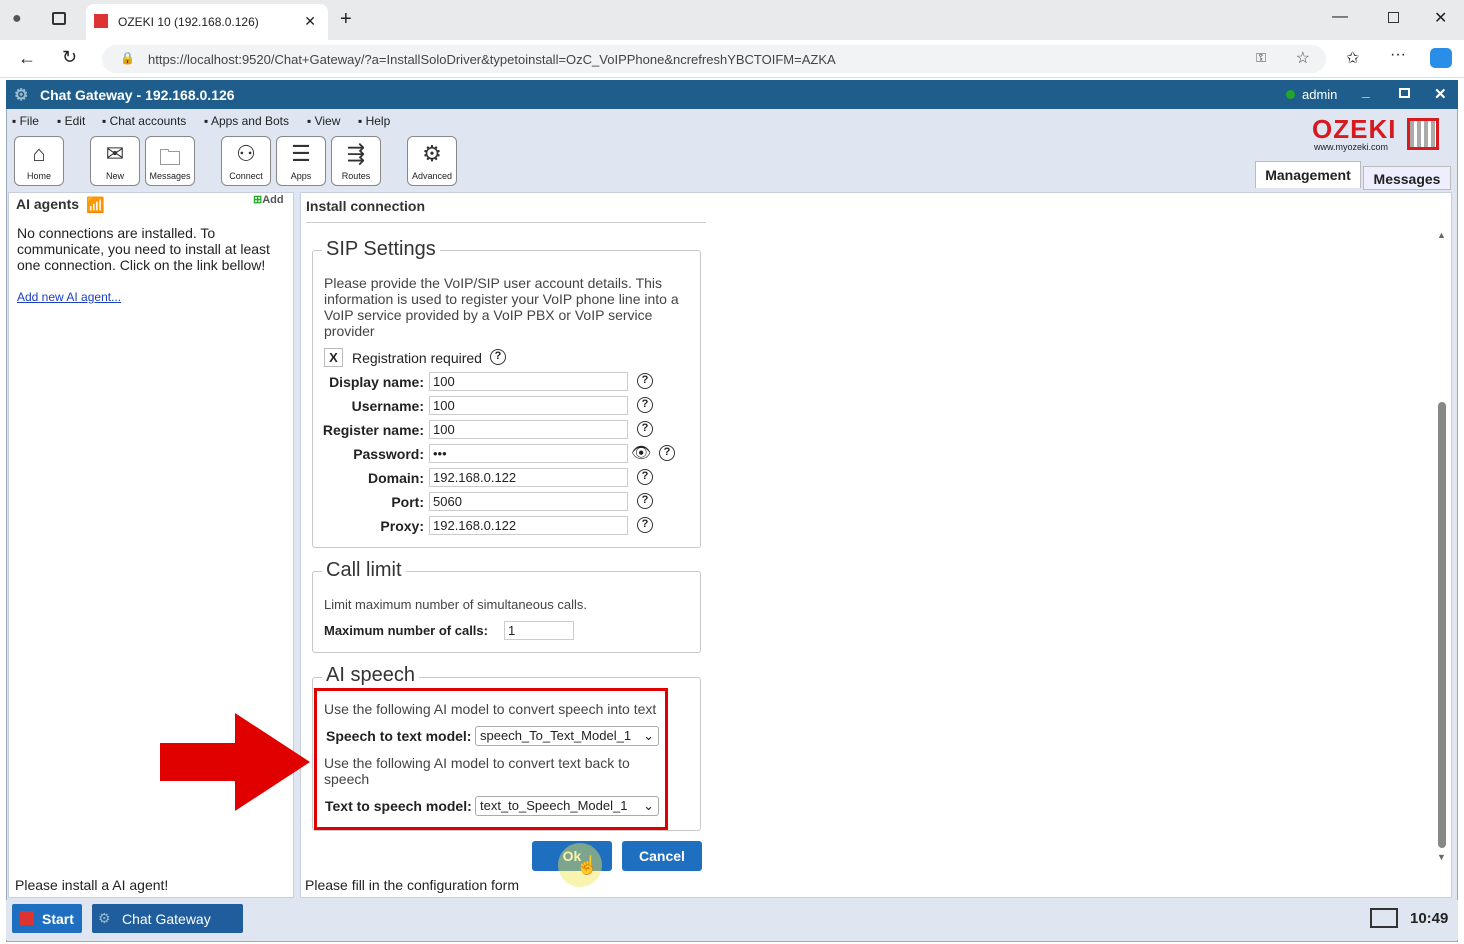  I want to click on registration-required-checkbox: X, so click(333, 357).